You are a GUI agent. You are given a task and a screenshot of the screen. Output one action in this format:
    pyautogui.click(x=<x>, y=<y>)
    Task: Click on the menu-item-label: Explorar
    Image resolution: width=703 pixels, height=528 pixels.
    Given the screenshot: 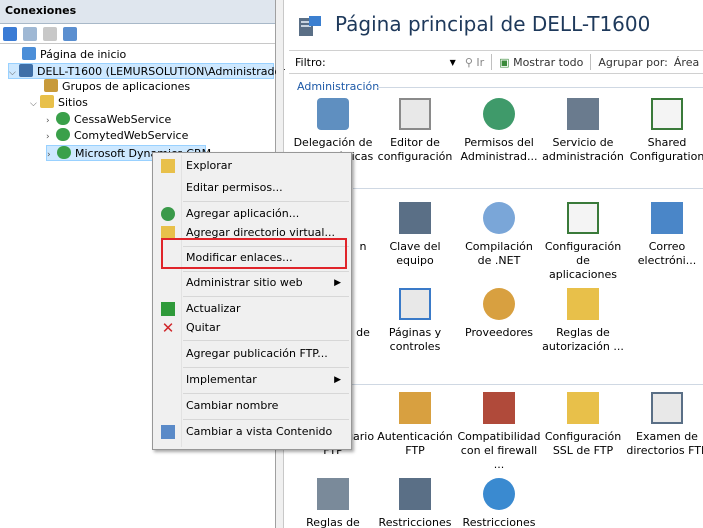 What is the action you would take?
    pyautogui.click(x=209, y=165)
    